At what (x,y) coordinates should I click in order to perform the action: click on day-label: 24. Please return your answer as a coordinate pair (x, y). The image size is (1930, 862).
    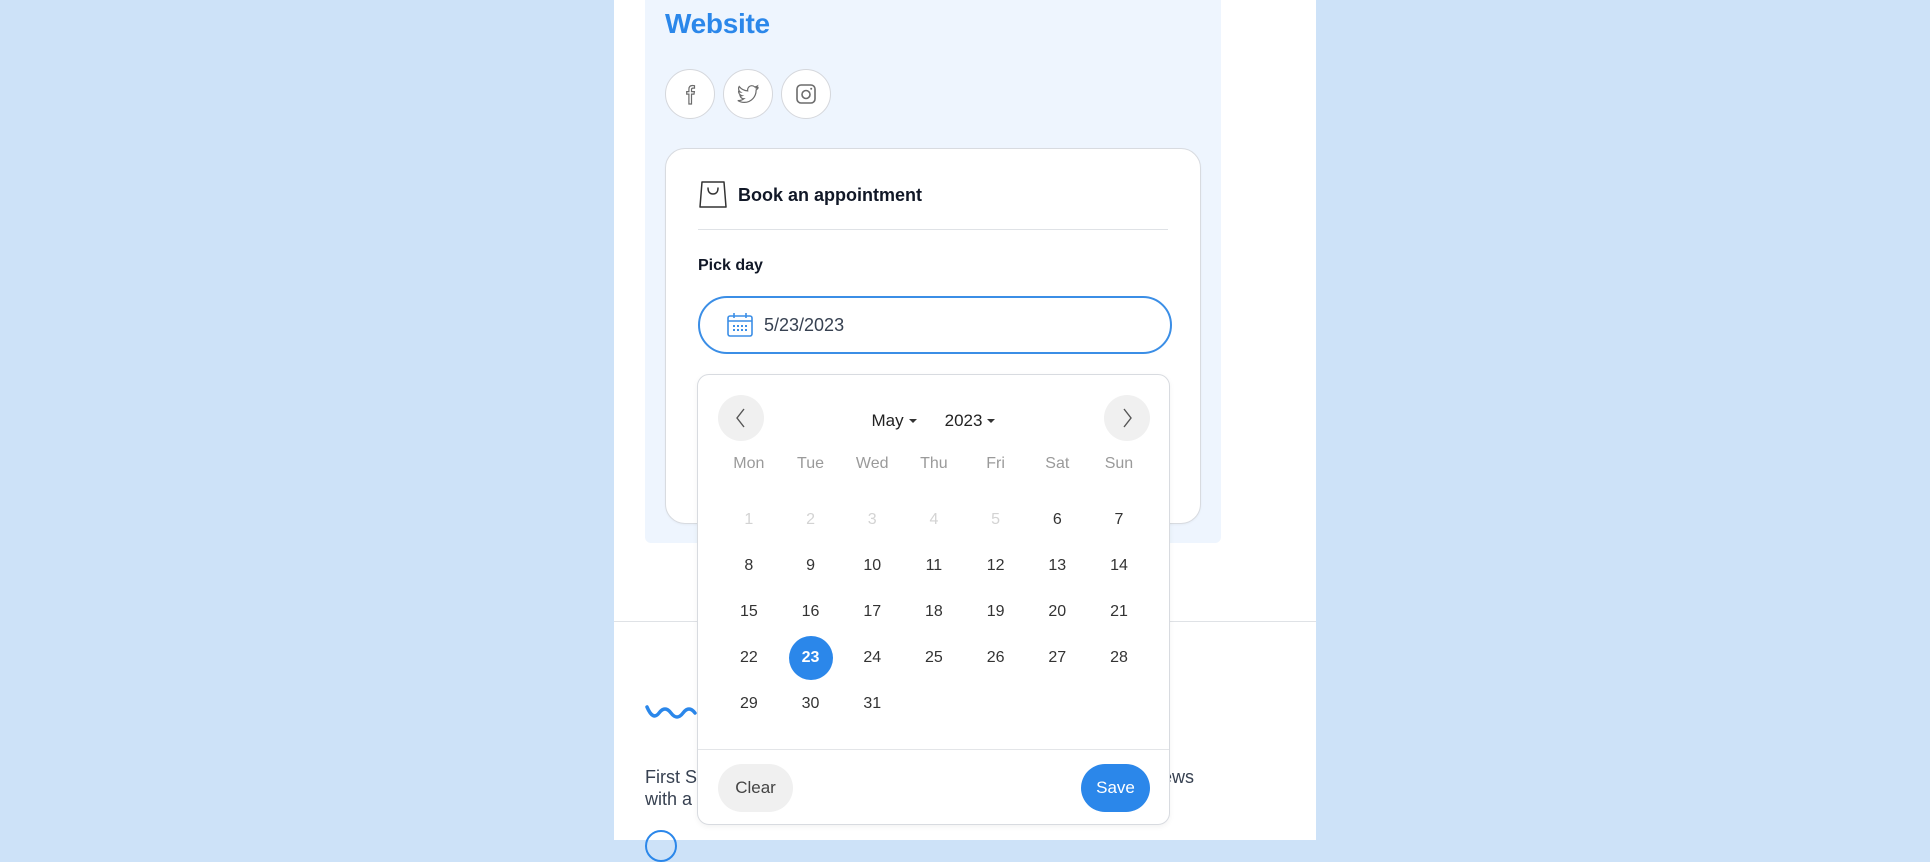
    Looking at the image, I should click on (872, 657).